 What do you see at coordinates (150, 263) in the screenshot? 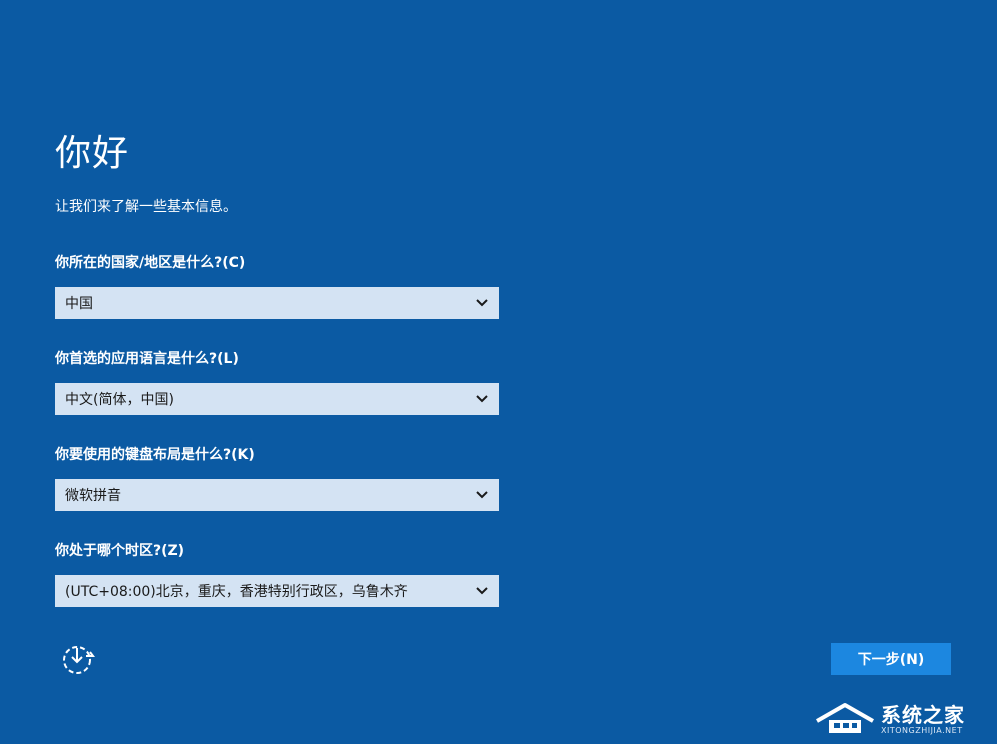
I see `country-label: 你所在的国家/地区是什么?(C)` at bounding box center [150, 263].